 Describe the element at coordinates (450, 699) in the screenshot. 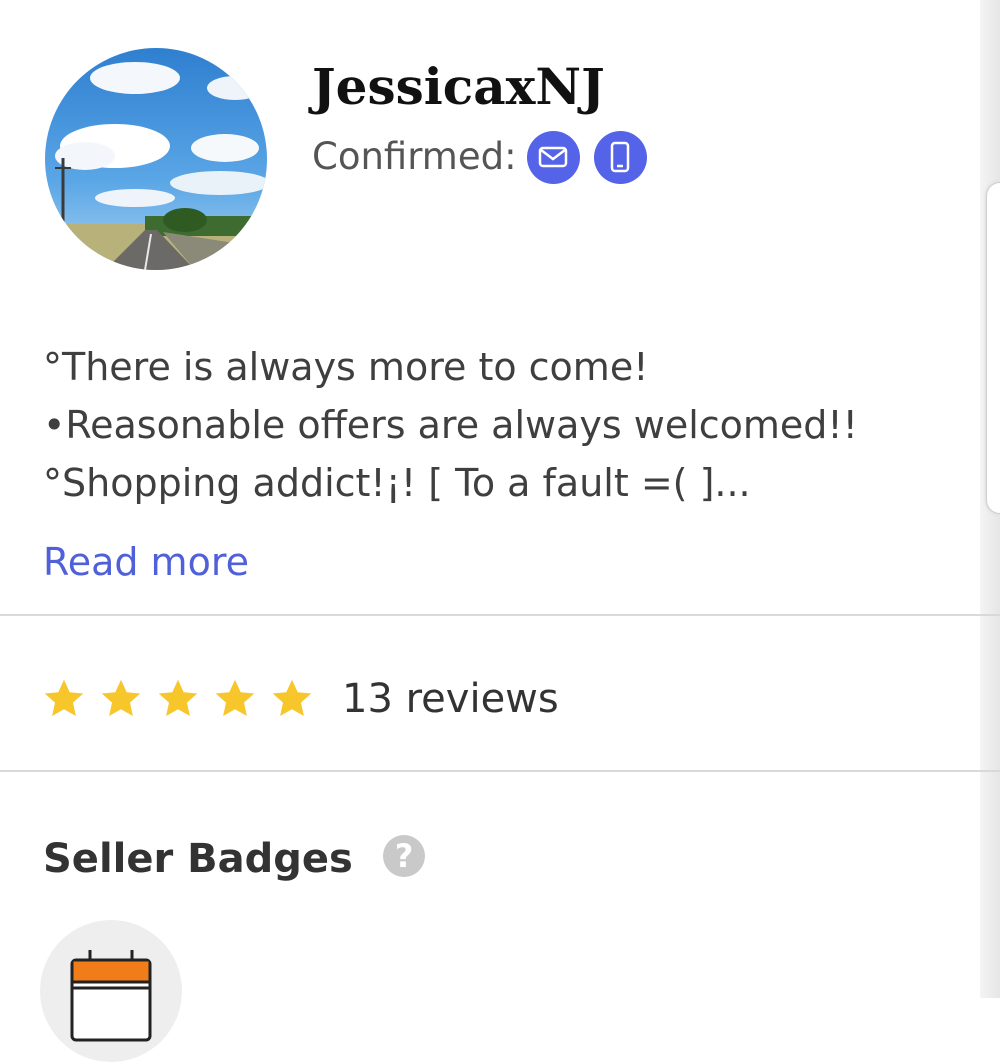

I see `reviews-count-link: 13 reviews` at that location.